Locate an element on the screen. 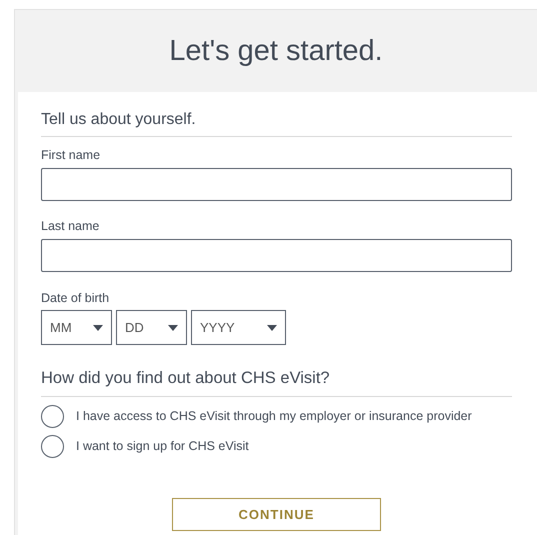 The width and height of the screenshot is (537, 535). field-label: First name is located at coordinates (71, 155).